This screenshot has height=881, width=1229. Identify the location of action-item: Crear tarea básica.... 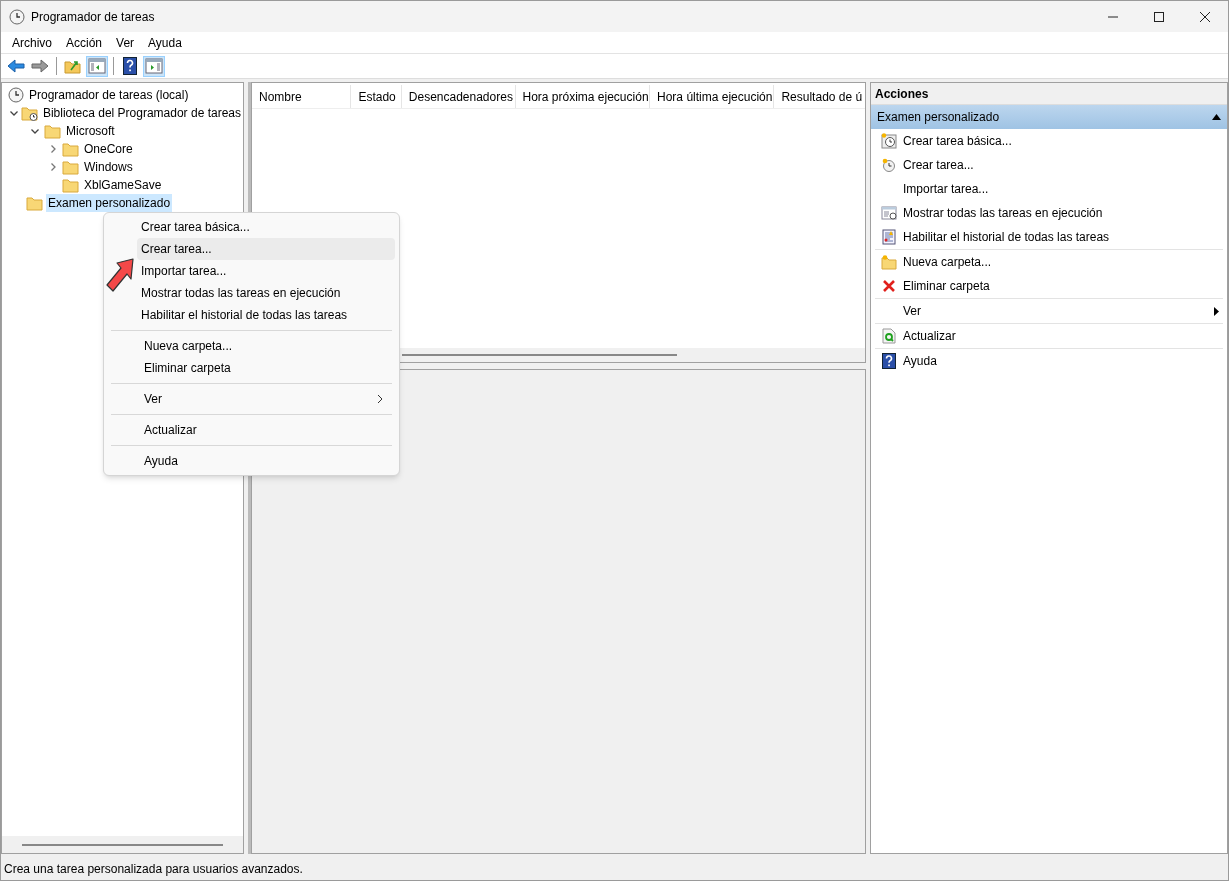
(1049, 141).